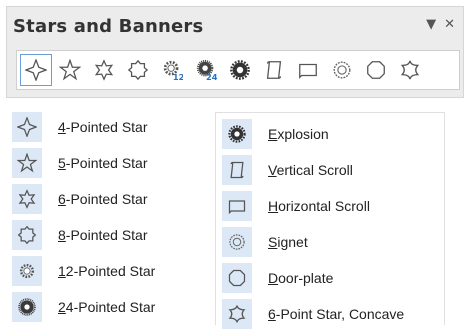 The height and width of the screenshot is (329, 470). Describe the element at coordinates (108, 26) in the screenshot. I see `toolbar-title: Stars and Banners` at that location.